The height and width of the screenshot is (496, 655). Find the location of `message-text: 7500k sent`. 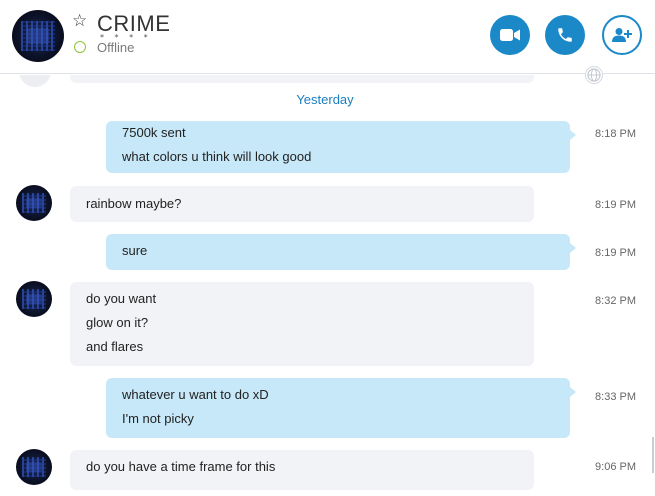

message-text: 7500k sent is located at coordinates (154, 132).